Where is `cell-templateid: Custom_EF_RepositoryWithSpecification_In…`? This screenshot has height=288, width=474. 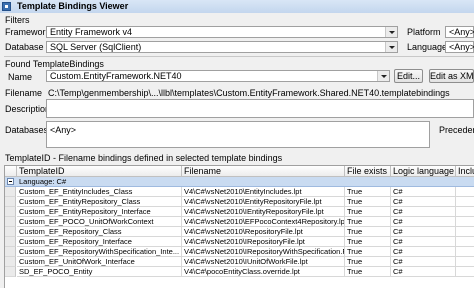 cell-templateid: Custom_EF_RepositoryWithSpecification_In… is located at coordinates (99, 252).